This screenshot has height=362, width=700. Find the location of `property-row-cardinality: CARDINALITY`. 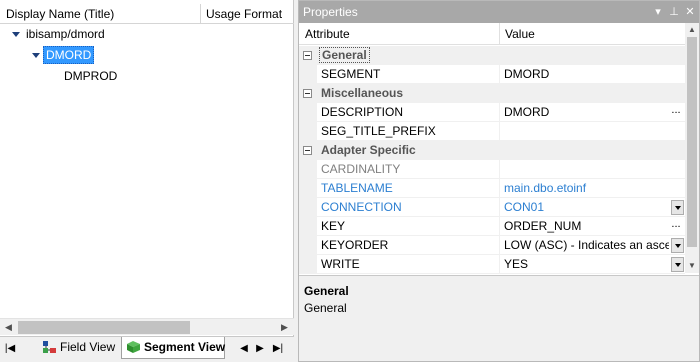

property-row-cardinality: CARDINALITY is located at coordinates (492, 169).